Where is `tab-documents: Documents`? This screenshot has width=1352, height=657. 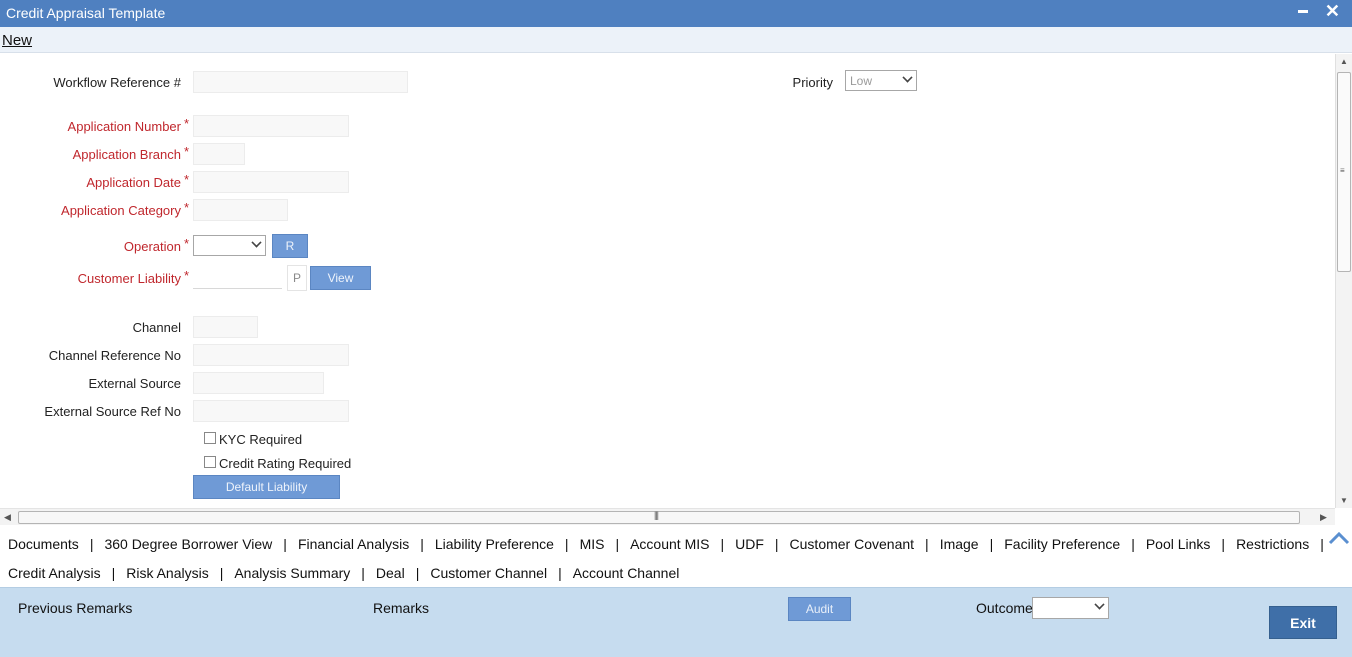 tab-documents: Documents is located at coordinates (43, 544).